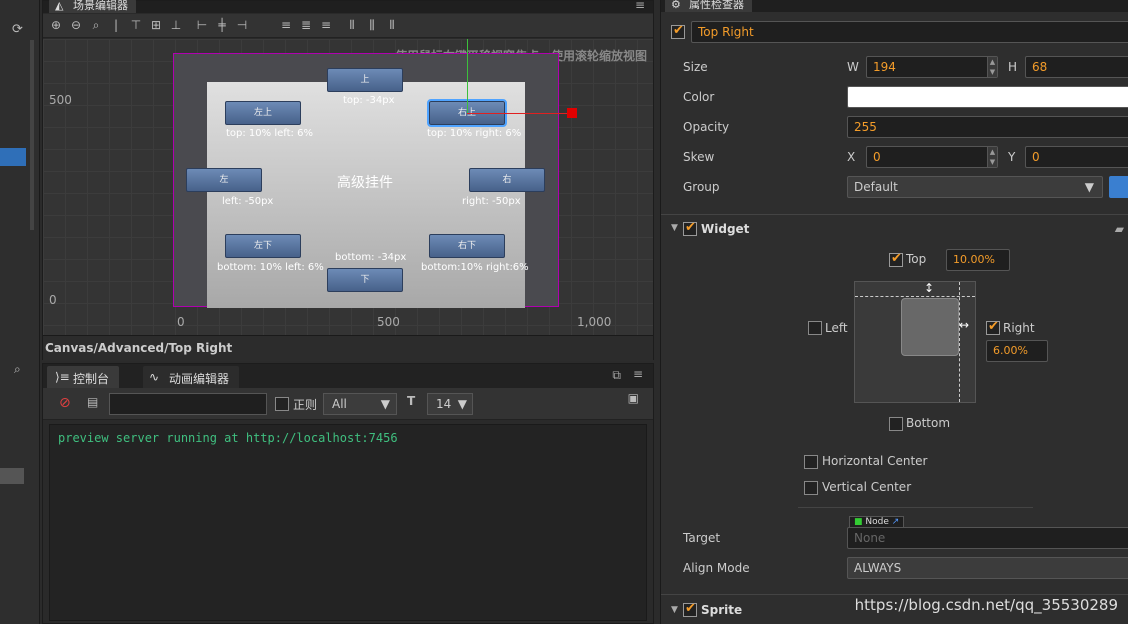 This screenshot has width=1128, height=624. Describe the element at coordinates (978, 260) in the screenshot. I see `top-input: 10.00%` at that location.